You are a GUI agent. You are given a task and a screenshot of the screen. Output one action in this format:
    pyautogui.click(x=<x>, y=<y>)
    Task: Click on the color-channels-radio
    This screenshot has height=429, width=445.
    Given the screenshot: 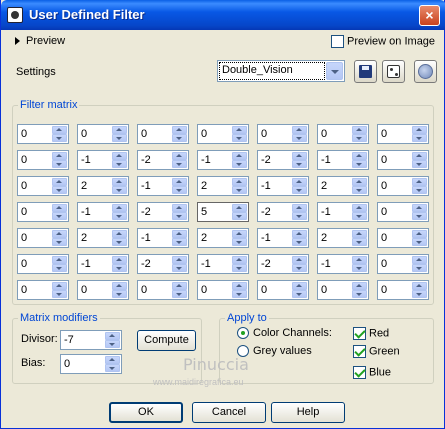 What is the action you would take?
    pyautogui.click(x=243, y=333)
    